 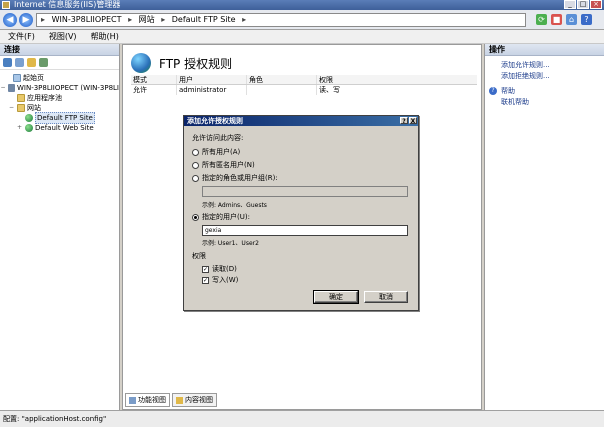 I want to click on tree-item-app-pools: 应用程序池, so click(x=59, y=98).